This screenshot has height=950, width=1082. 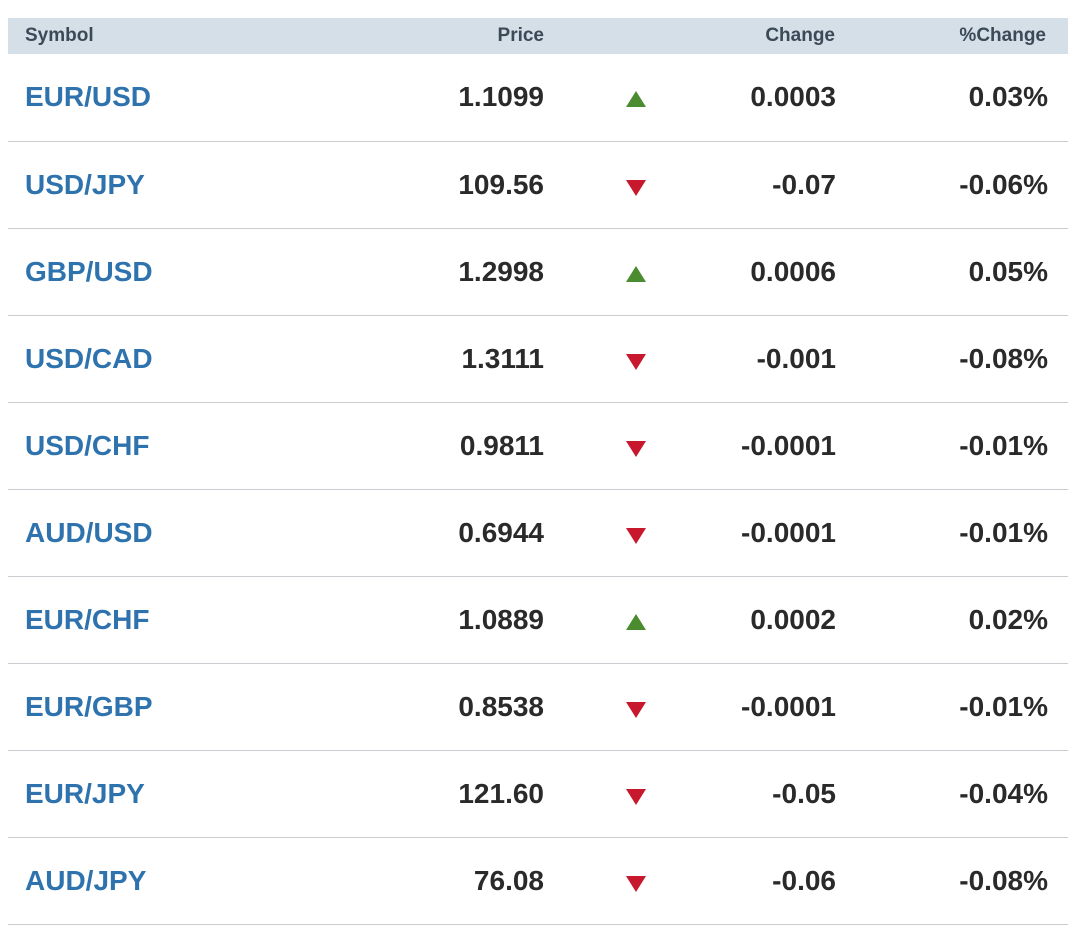 I want to click on symbol-link: EUR/CHF, so click(x=87, y=619).